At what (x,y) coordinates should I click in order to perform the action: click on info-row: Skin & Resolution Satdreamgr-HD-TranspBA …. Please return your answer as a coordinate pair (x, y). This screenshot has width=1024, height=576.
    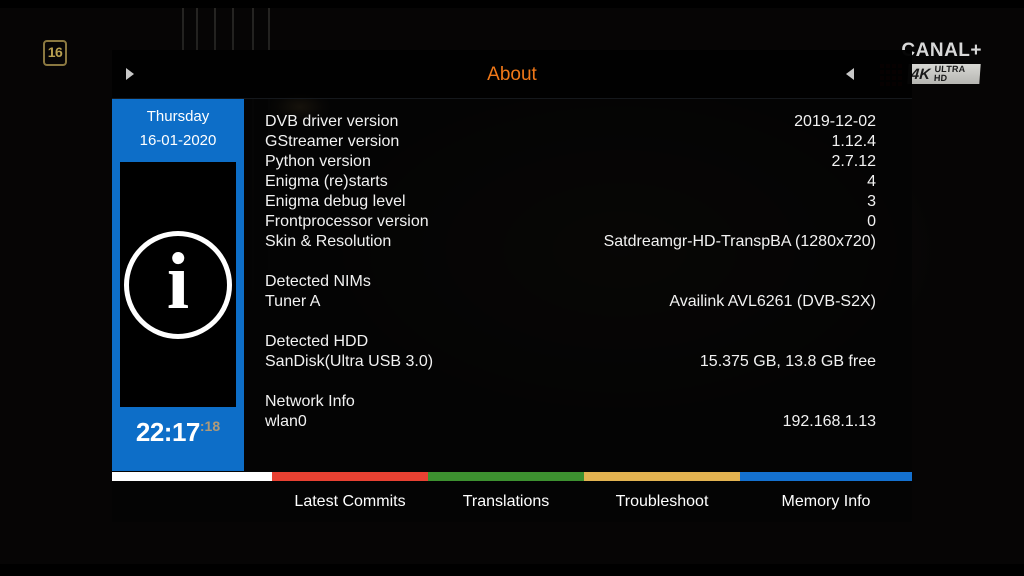
    Looking at the image, I should click on (570, 243).